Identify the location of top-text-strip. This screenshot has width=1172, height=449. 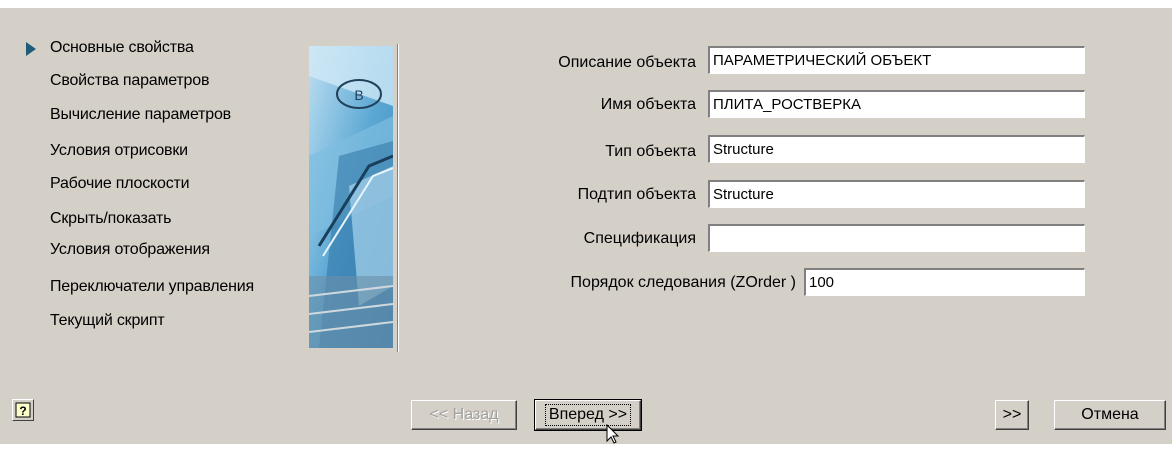
(586, 4).